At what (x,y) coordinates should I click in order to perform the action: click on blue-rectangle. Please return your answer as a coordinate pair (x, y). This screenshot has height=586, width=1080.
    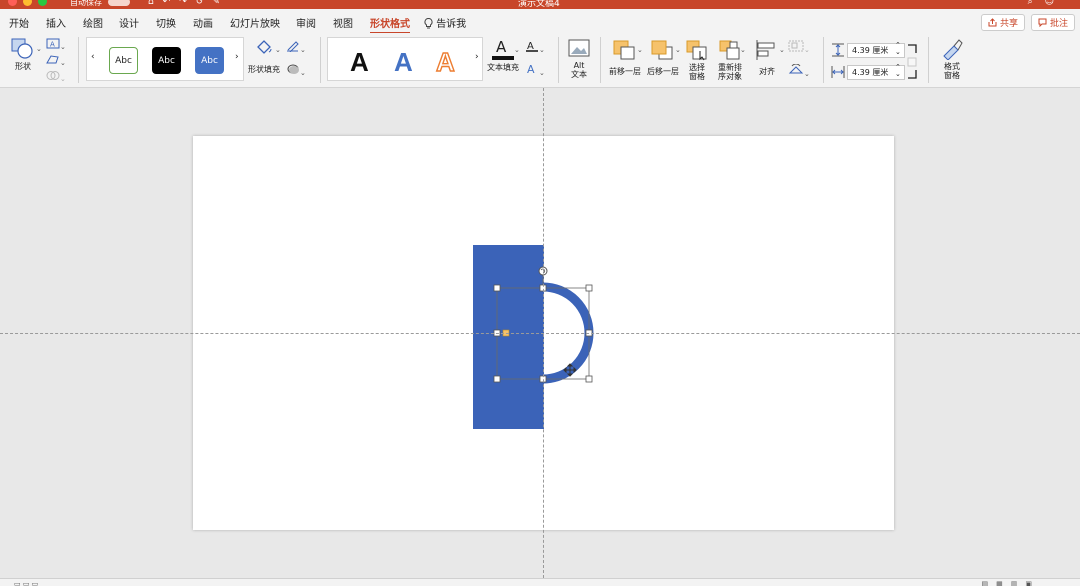
    Looking at the image, I should click on (508, 337).